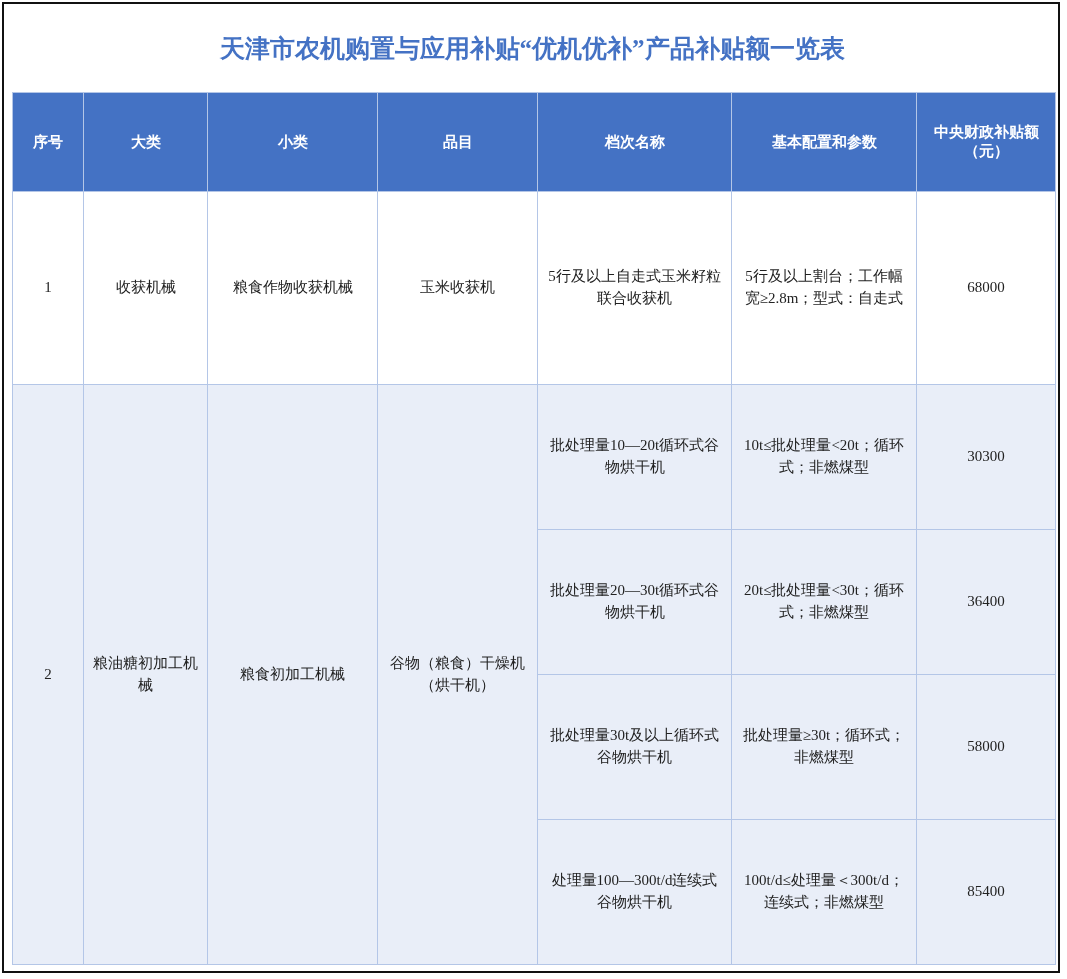 This screenshot has height=979, width=1067. What do you see at coordinates (986, 602) in the screenshot?
I see `table-cell: 36400` at bounding box center [986, 602].